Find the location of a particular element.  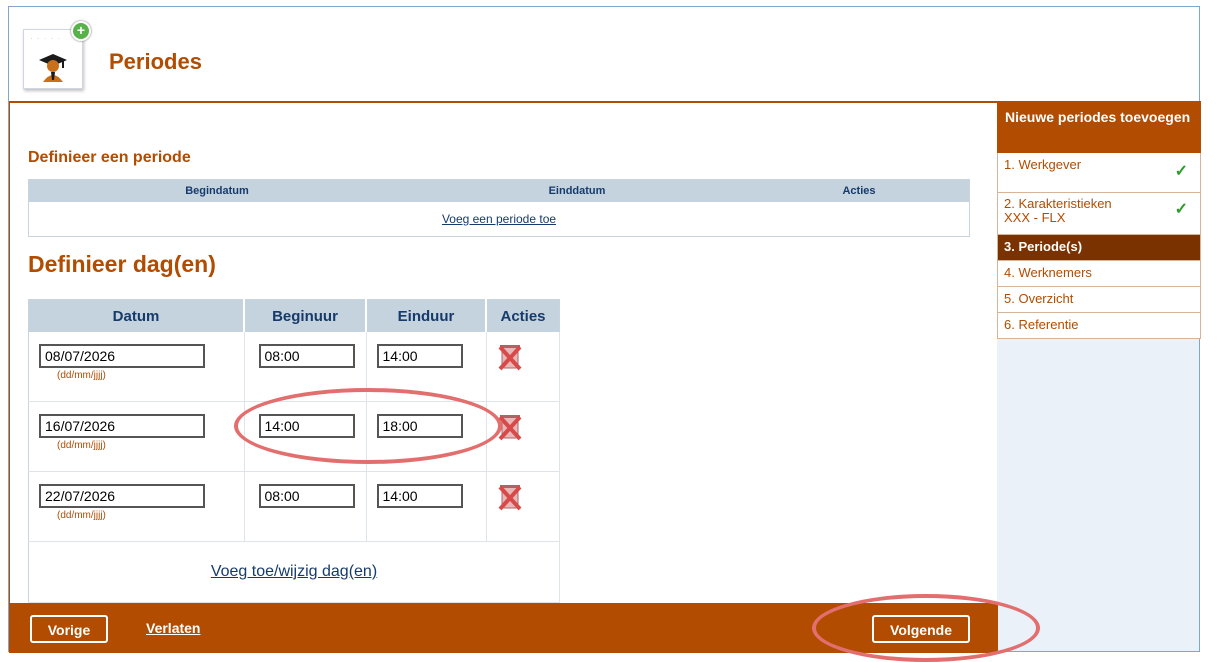

step-karakteristieken: 2. Karakteristieken XXX - FLX ✓ is located at coordinates (1099, 214).